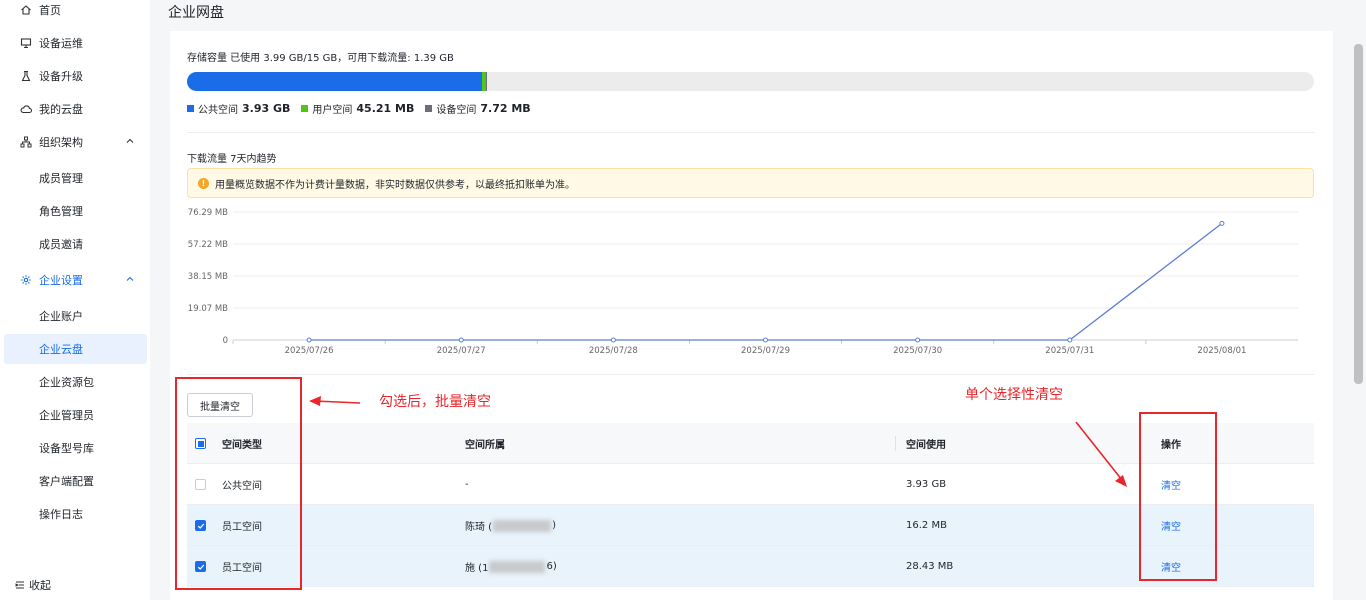 This screenshot has width=1366, height=600. I want to click on sidebar-item-invite: 成员邀请, so click(75, 244).